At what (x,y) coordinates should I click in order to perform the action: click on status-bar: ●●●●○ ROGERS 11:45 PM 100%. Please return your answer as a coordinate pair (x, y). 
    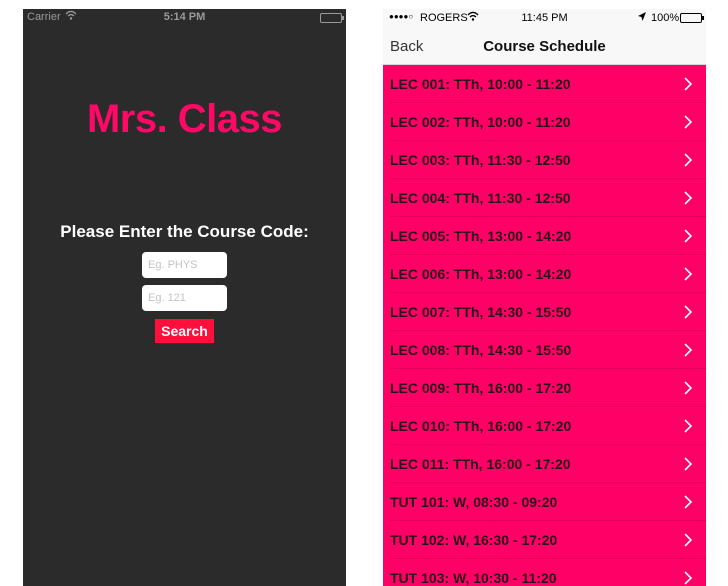
    Looking at the image, I should click on (544, 19).